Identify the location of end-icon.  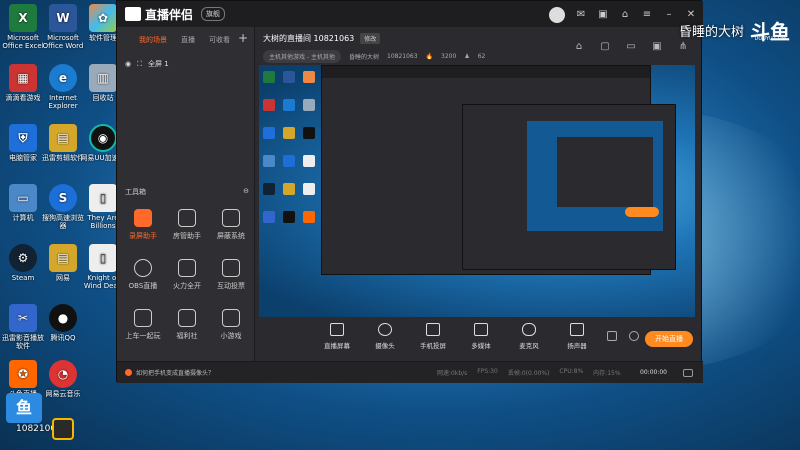
(688, 372).